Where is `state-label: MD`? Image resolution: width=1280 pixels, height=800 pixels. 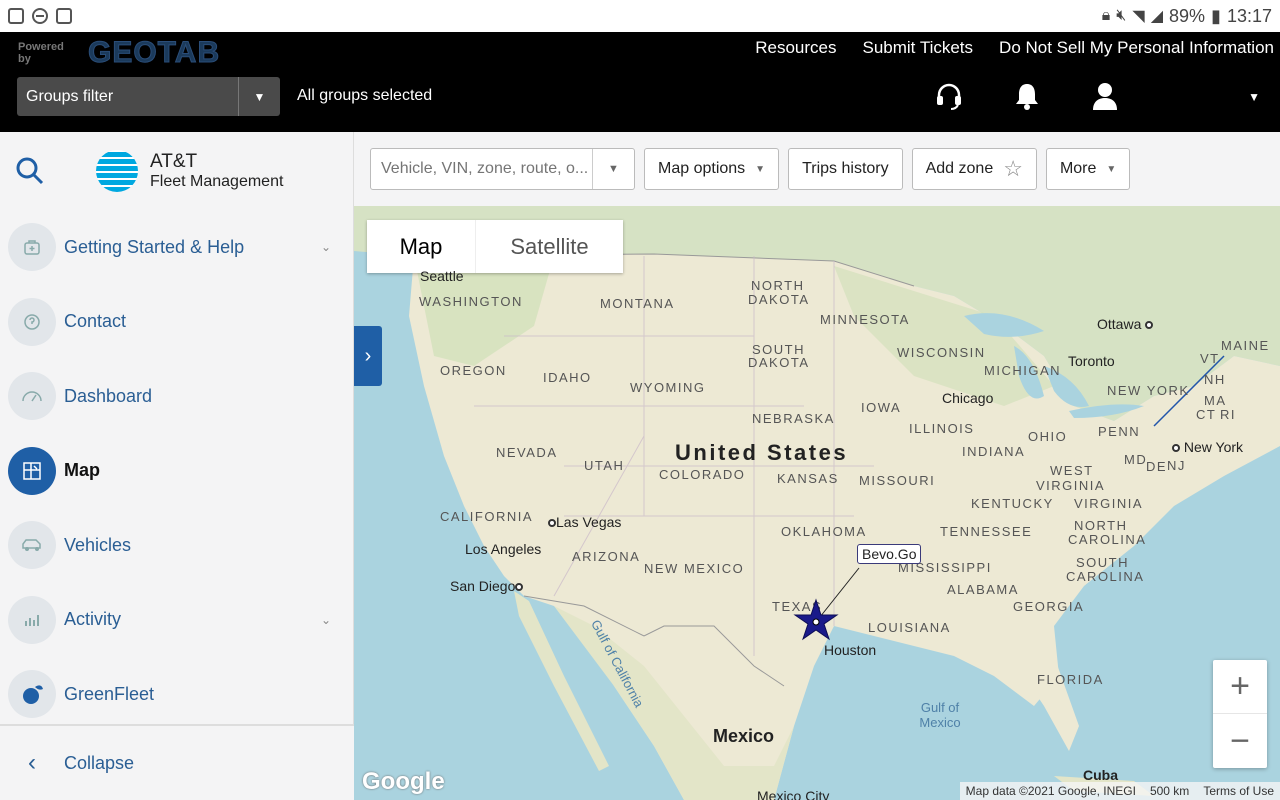
state-label: MD is located at coordinates (1136, 459).